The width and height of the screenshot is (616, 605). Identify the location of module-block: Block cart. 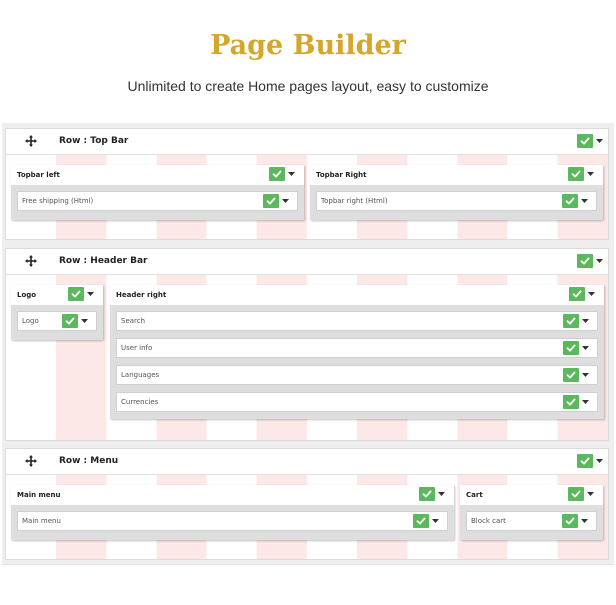
(531, 521).